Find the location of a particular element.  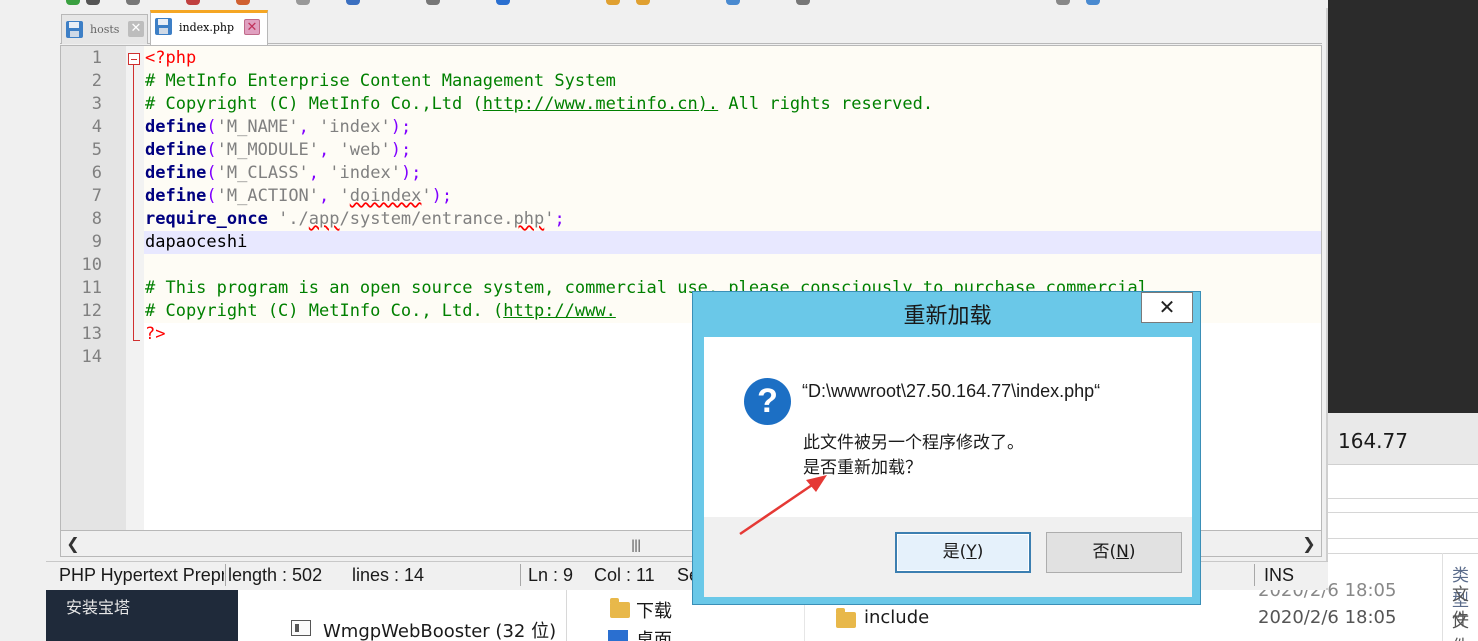

code-token: './ is located at coordinates (293, 219).